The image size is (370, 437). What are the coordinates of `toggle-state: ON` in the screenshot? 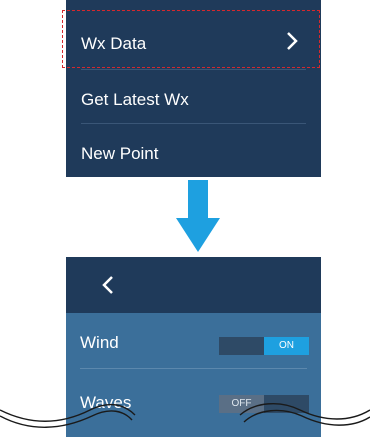 It's located at (286, 346).